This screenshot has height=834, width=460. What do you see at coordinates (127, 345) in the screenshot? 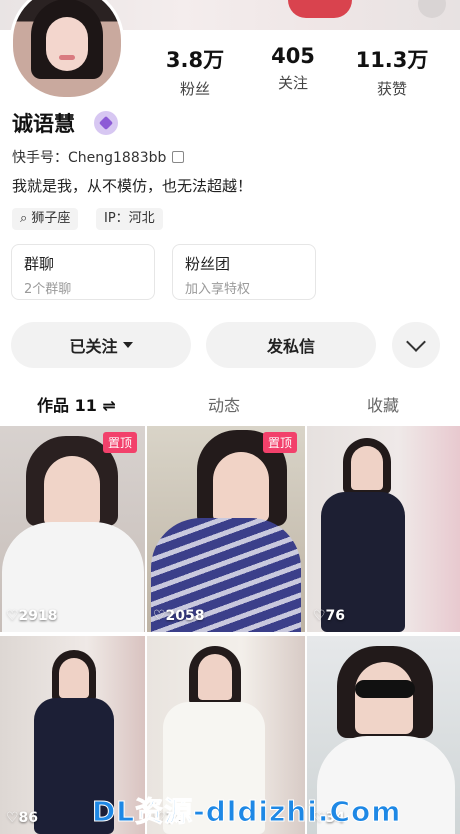
I see `caret-down-icon` at bounding box center [127, 345].